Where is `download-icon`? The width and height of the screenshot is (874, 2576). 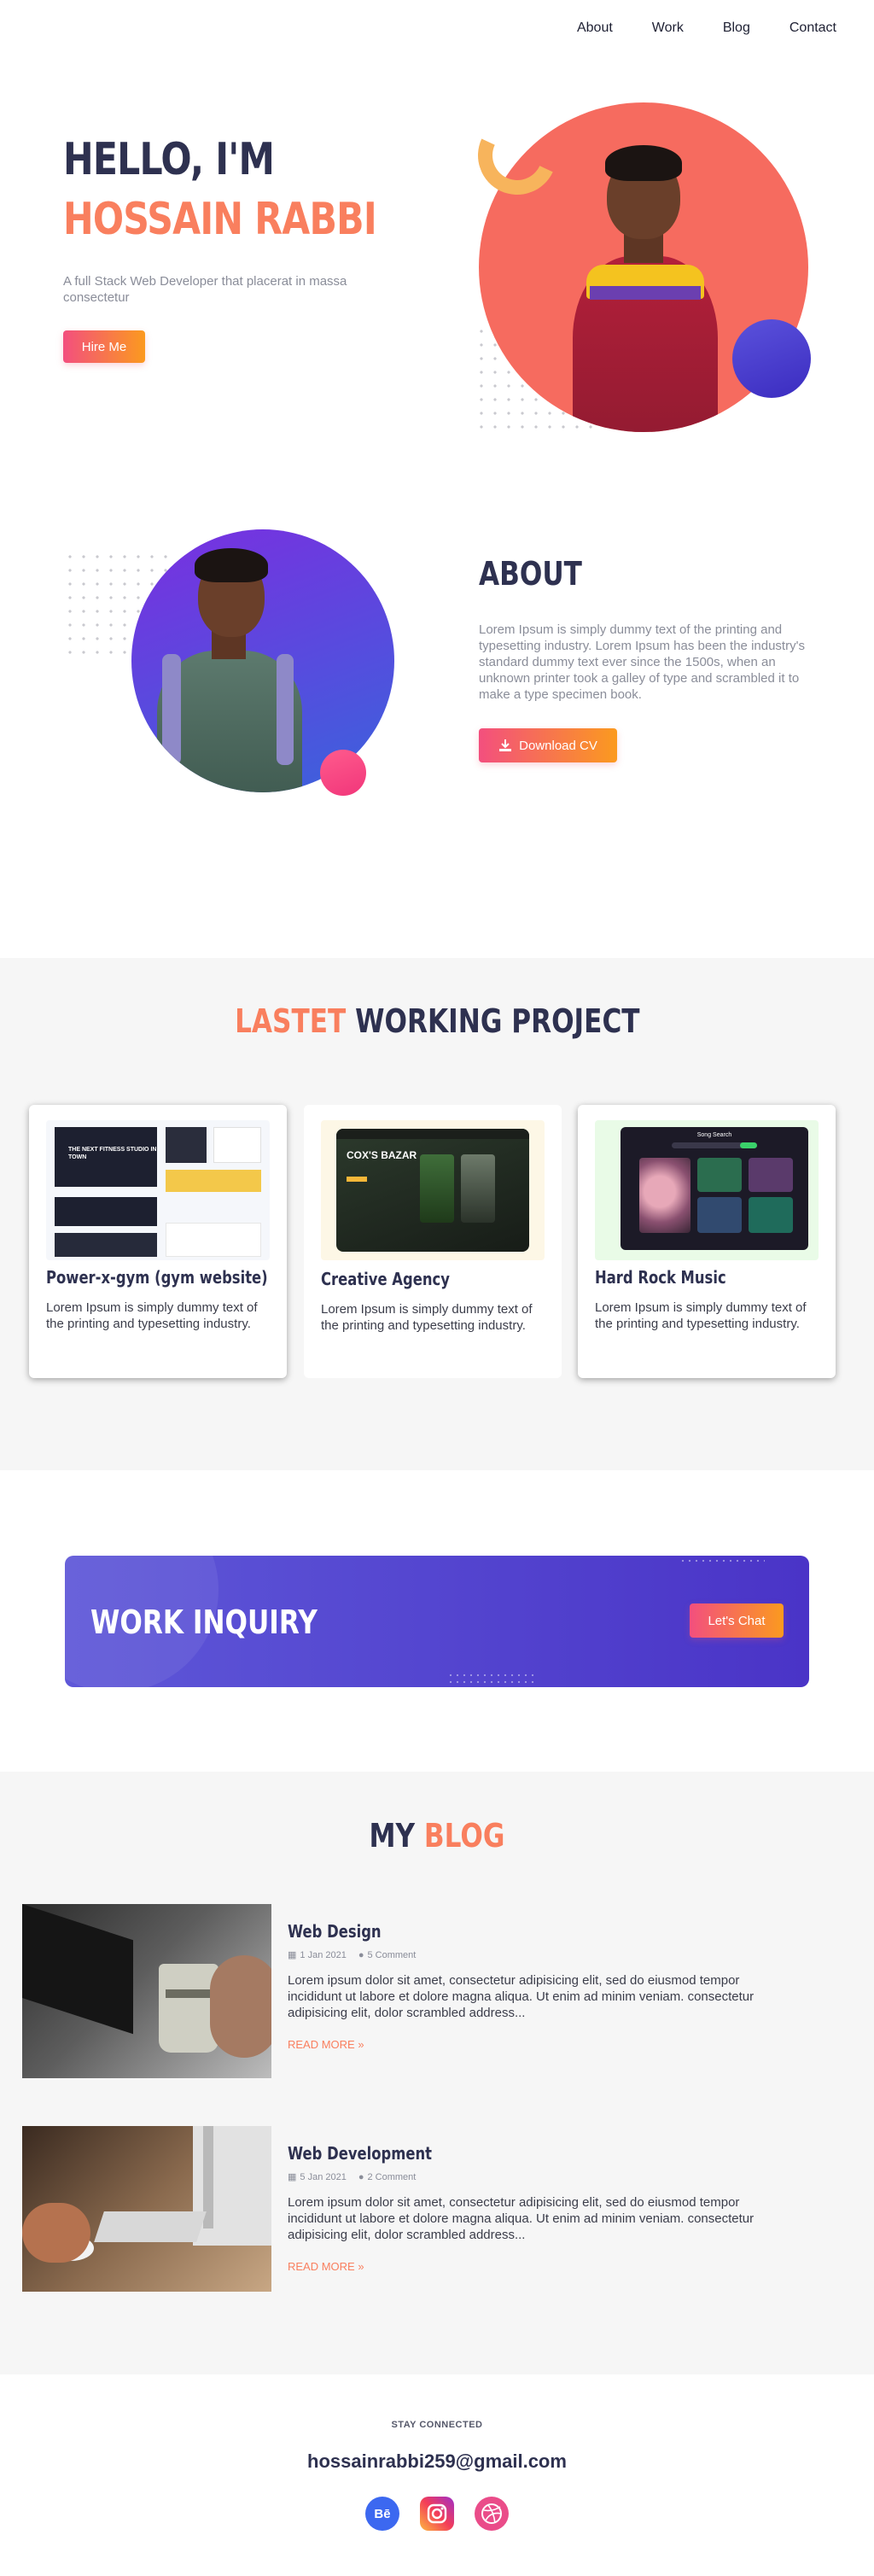 download-icon is located at coordinates (505, 745).